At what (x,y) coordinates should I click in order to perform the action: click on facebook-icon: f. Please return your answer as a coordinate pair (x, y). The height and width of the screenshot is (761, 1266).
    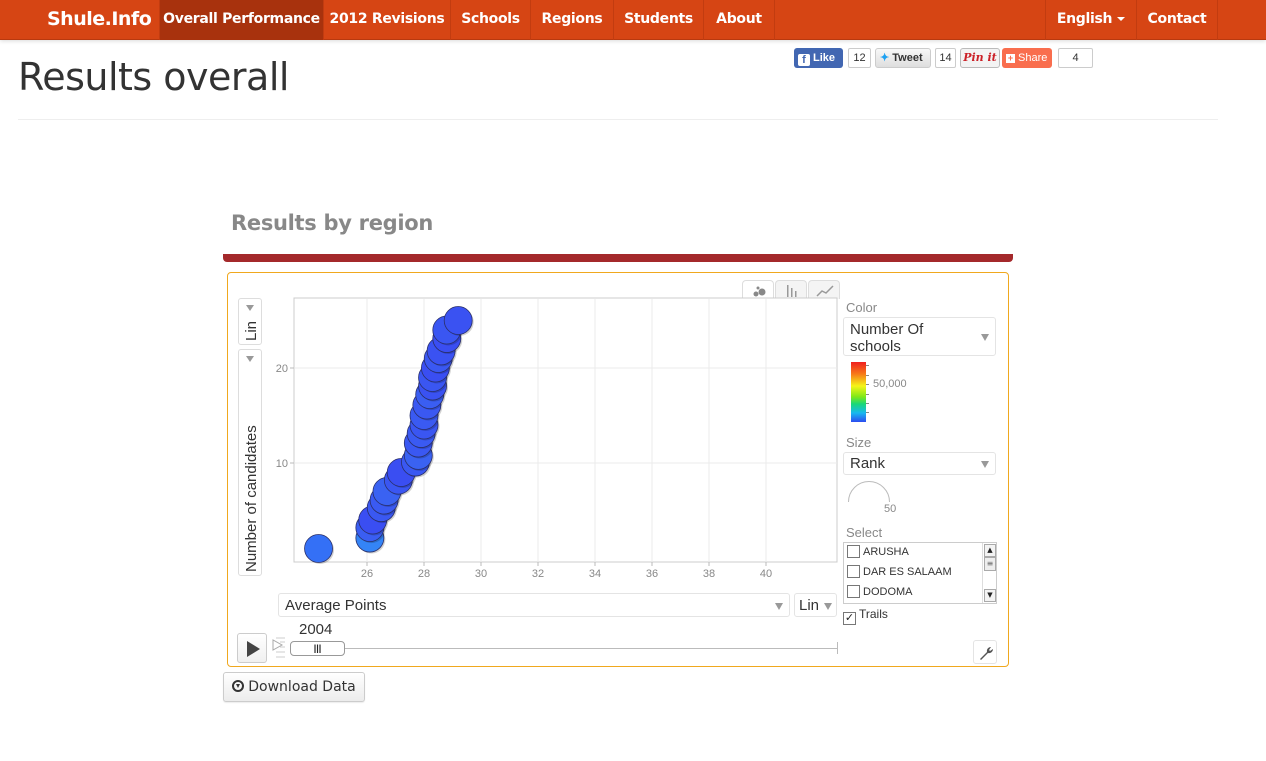
    Looking at the image, I should click on (804, 60).